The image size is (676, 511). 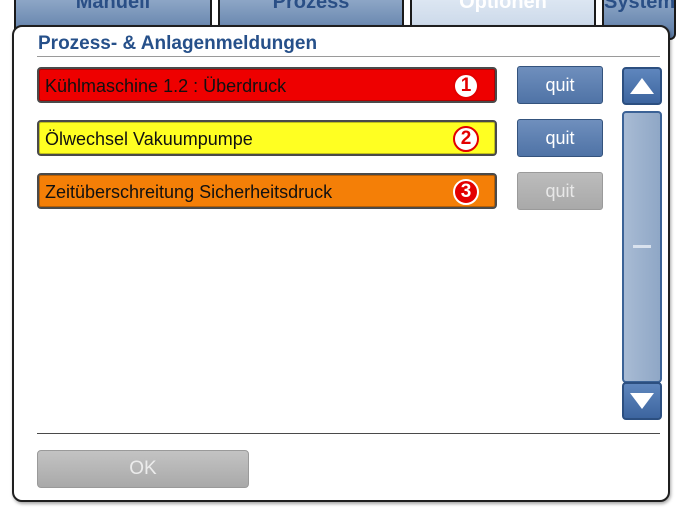 I want to click on message-number-badge: 1, so click(x=466, y=86).